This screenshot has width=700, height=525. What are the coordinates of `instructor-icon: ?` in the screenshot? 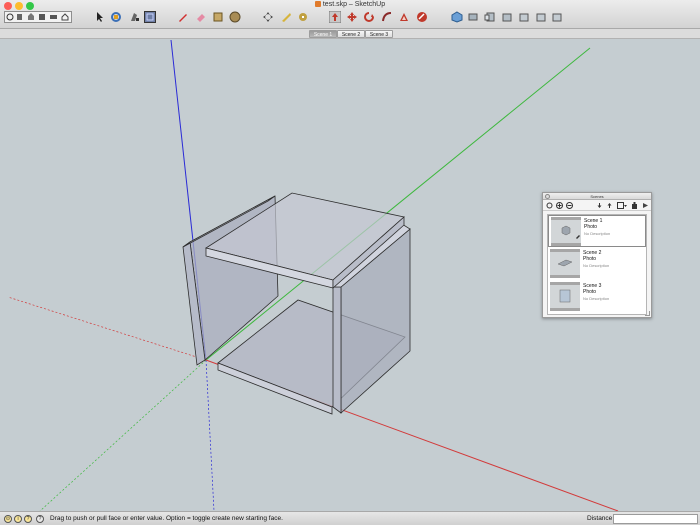 It's located at (40, 519).